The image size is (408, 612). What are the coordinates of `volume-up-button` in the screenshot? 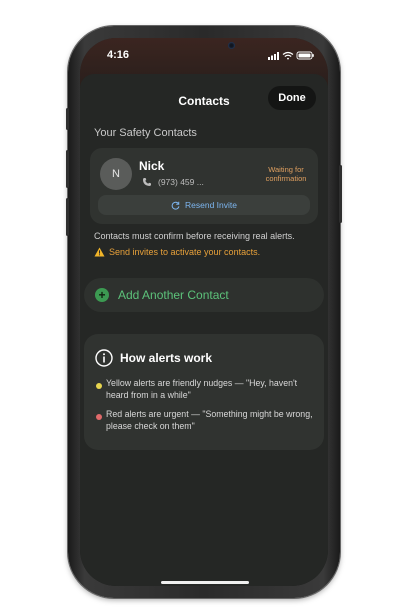 It's located at (67, 169).